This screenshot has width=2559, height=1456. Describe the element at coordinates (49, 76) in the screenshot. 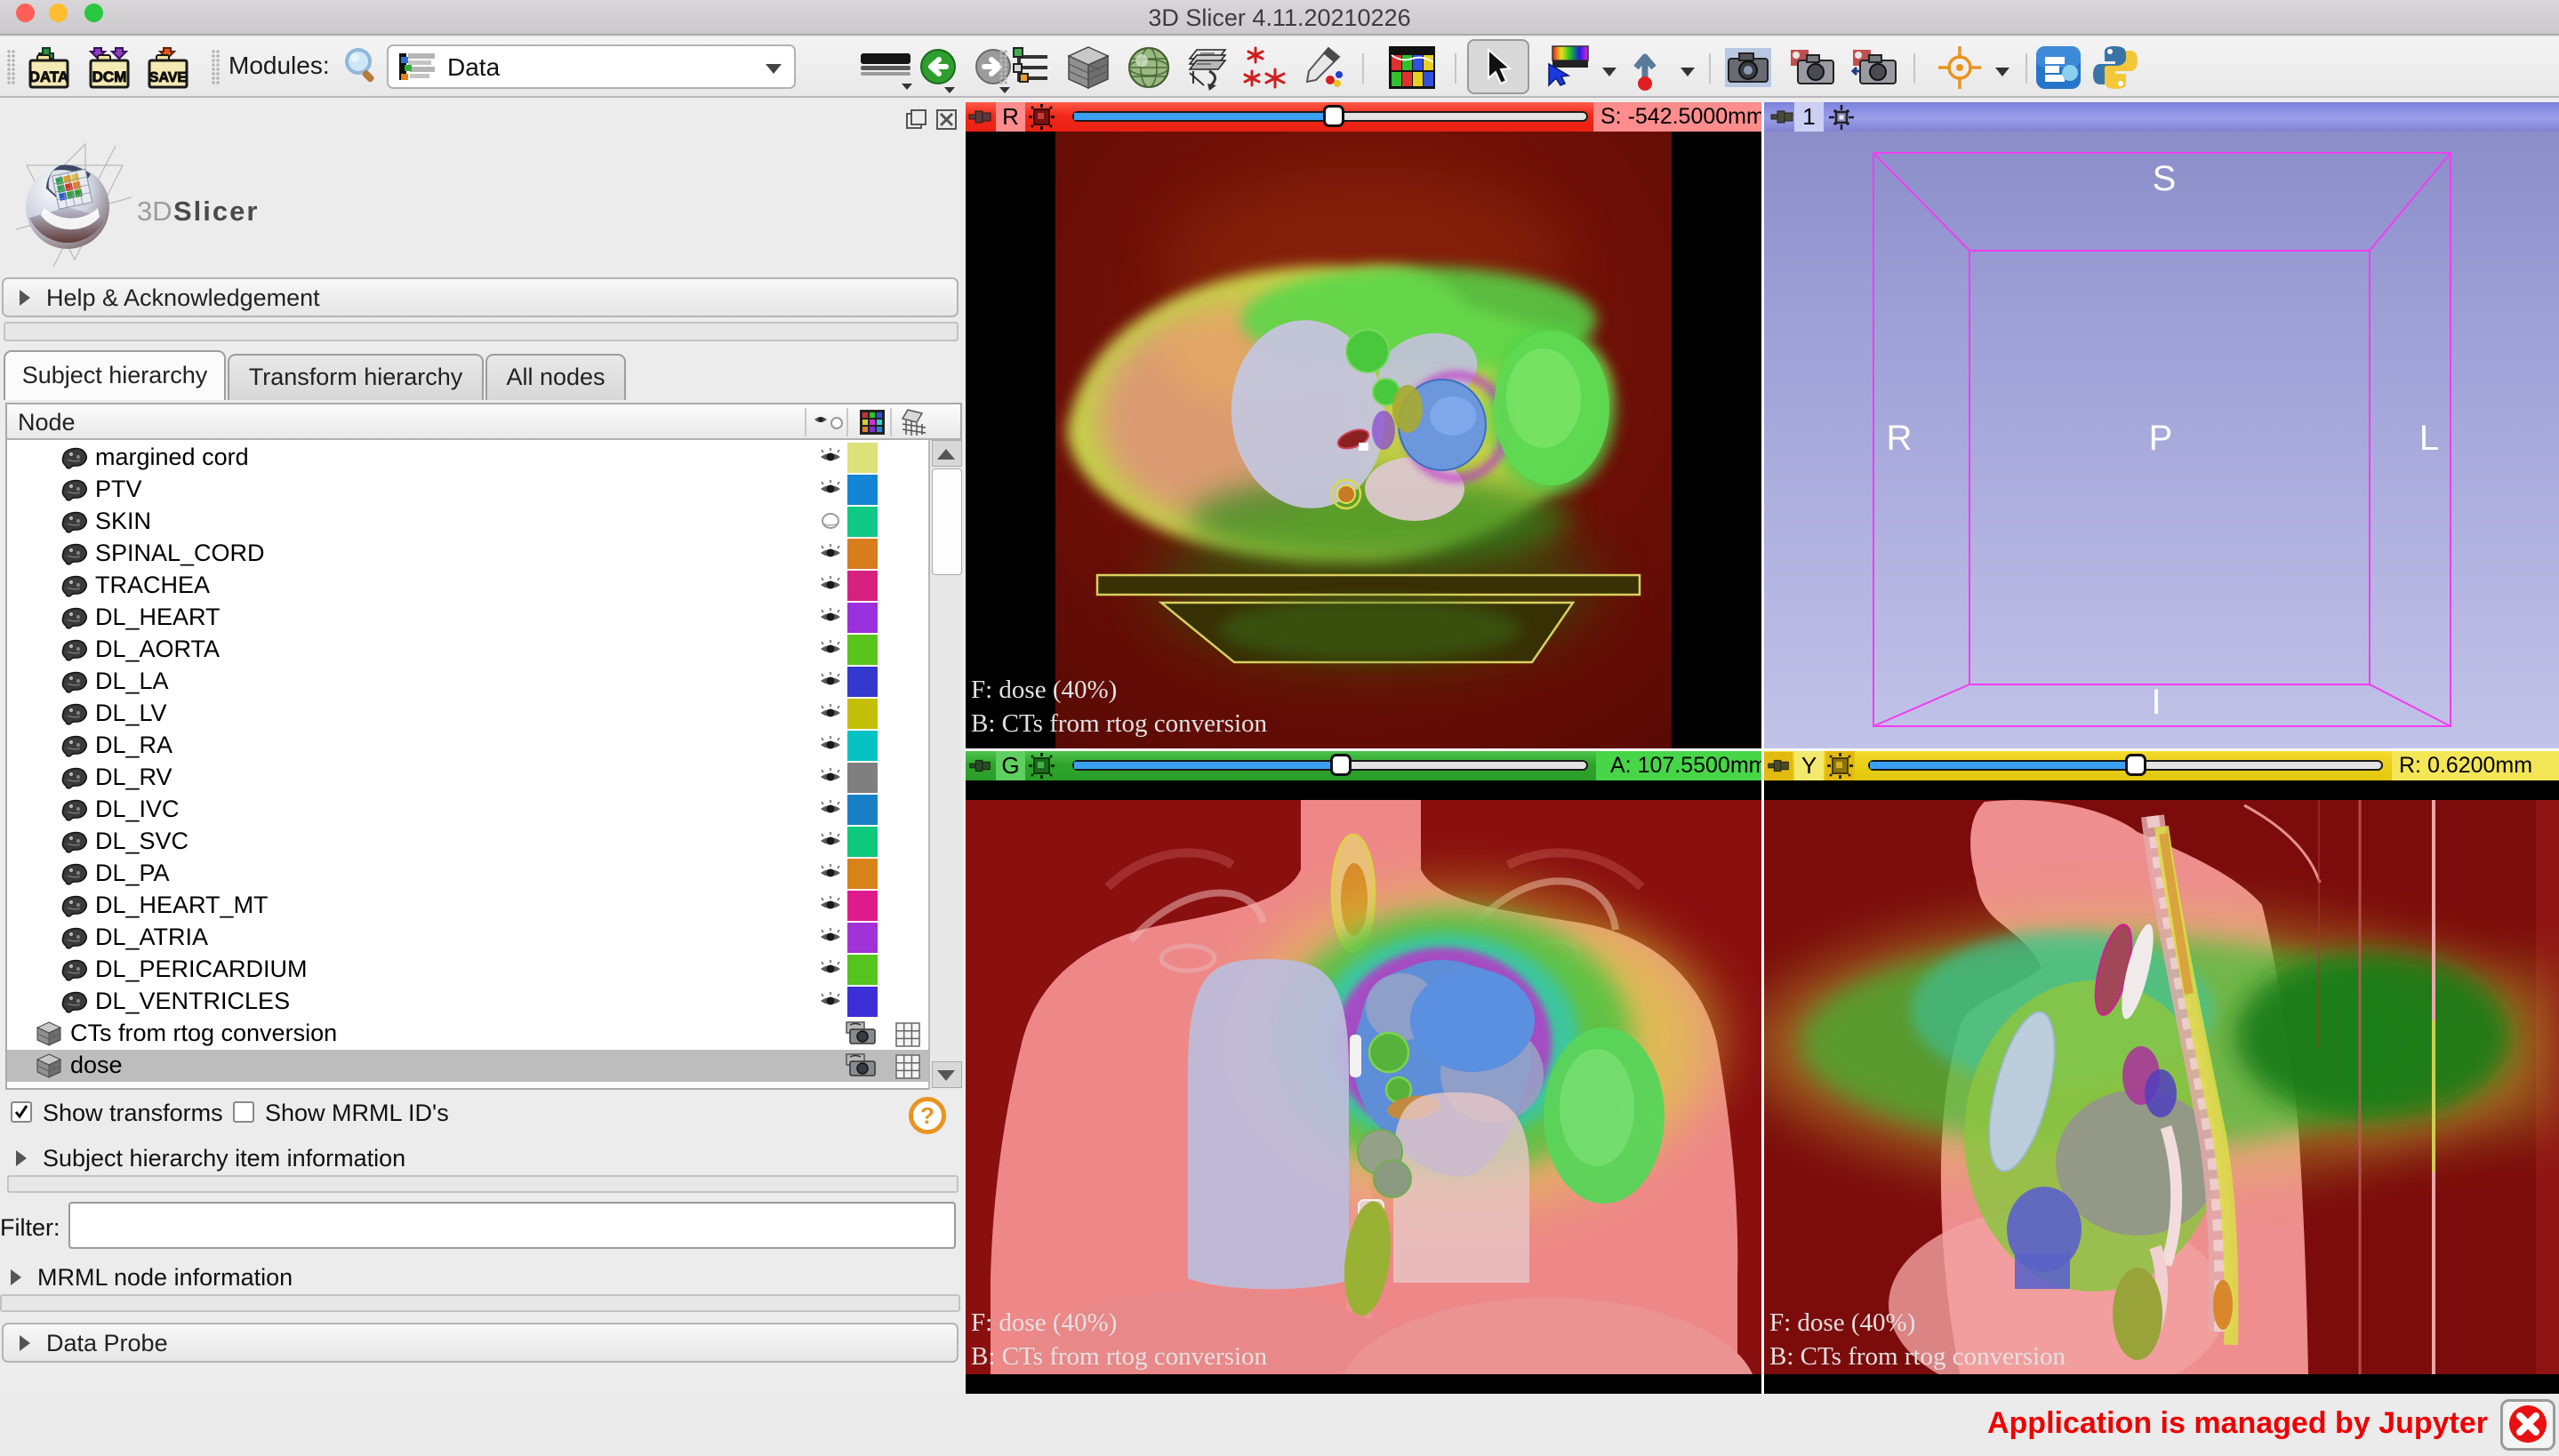

I see `svg-text: DATA` at that location.